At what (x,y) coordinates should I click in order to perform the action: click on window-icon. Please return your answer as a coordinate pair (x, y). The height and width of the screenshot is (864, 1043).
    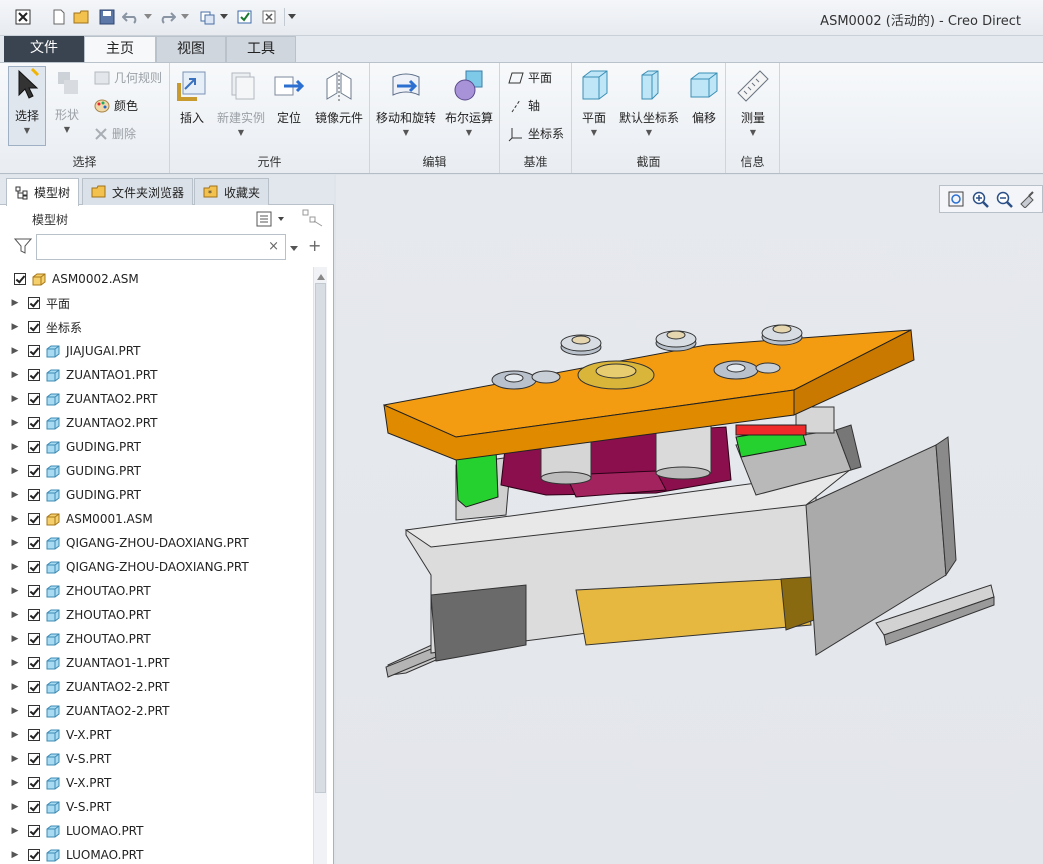
    Looking at the image, I should click on (245, 17).